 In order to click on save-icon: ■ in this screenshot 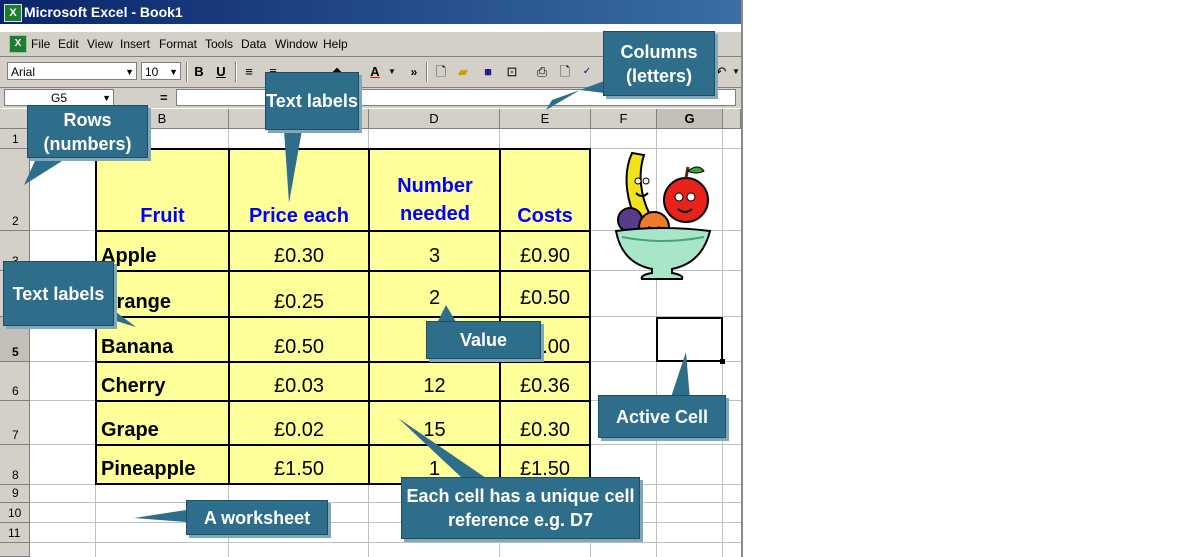, I will do `click(488, 72)`.